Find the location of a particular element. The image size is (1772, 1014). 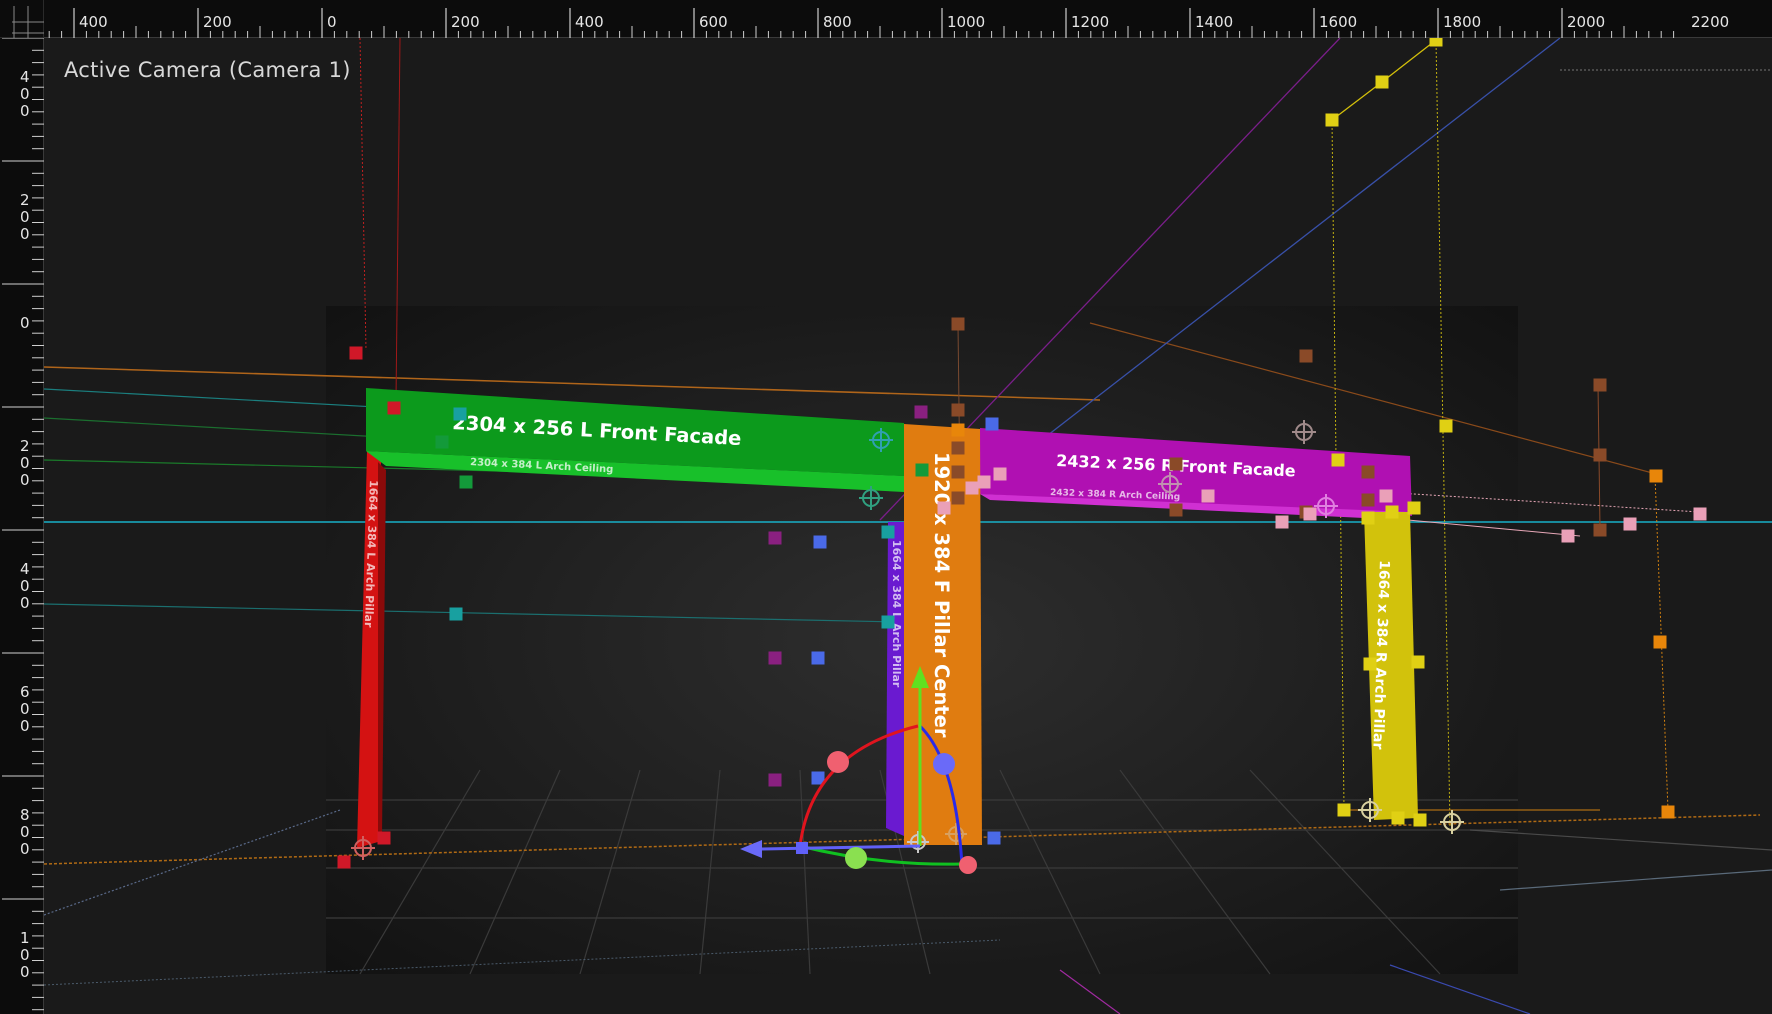

ruler-corner is located at coordinates (22, 19).